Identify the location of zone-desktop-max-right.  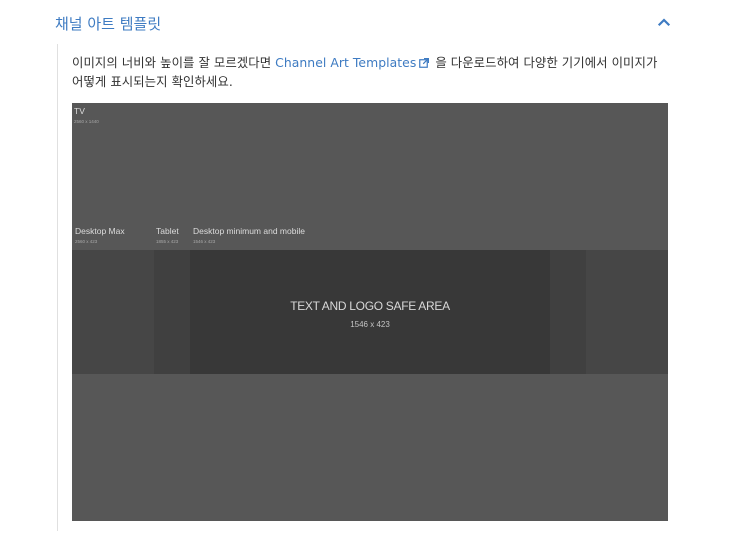
(627, 312).